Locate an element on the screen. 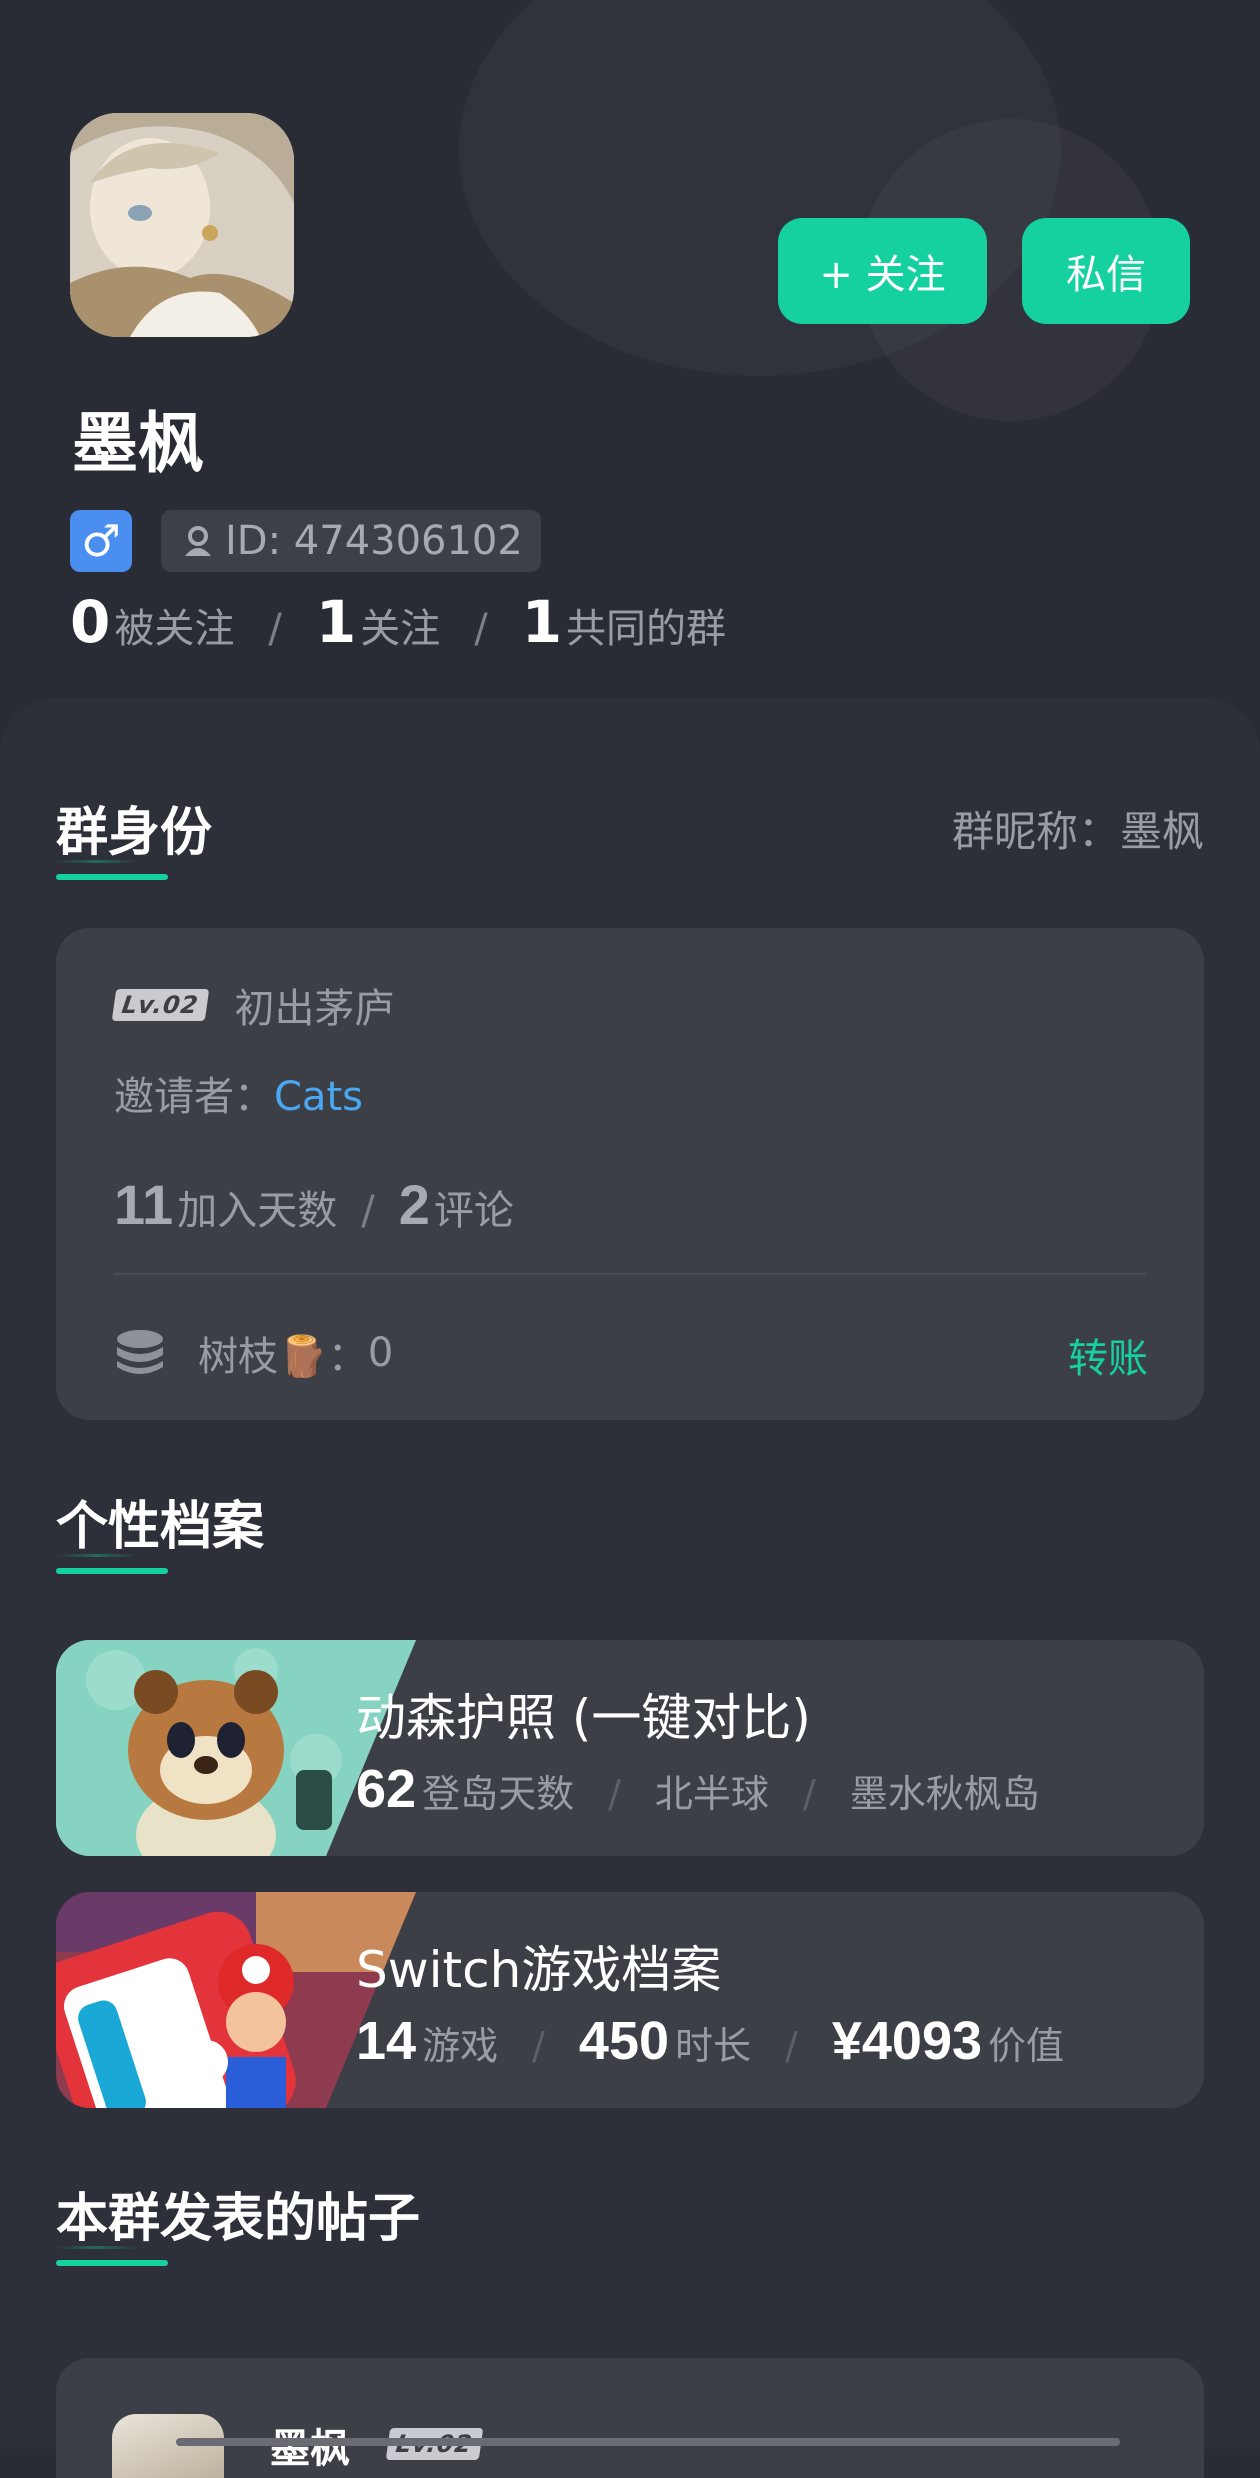  follow-button: + 关注 is located at coordinates (882, 271).